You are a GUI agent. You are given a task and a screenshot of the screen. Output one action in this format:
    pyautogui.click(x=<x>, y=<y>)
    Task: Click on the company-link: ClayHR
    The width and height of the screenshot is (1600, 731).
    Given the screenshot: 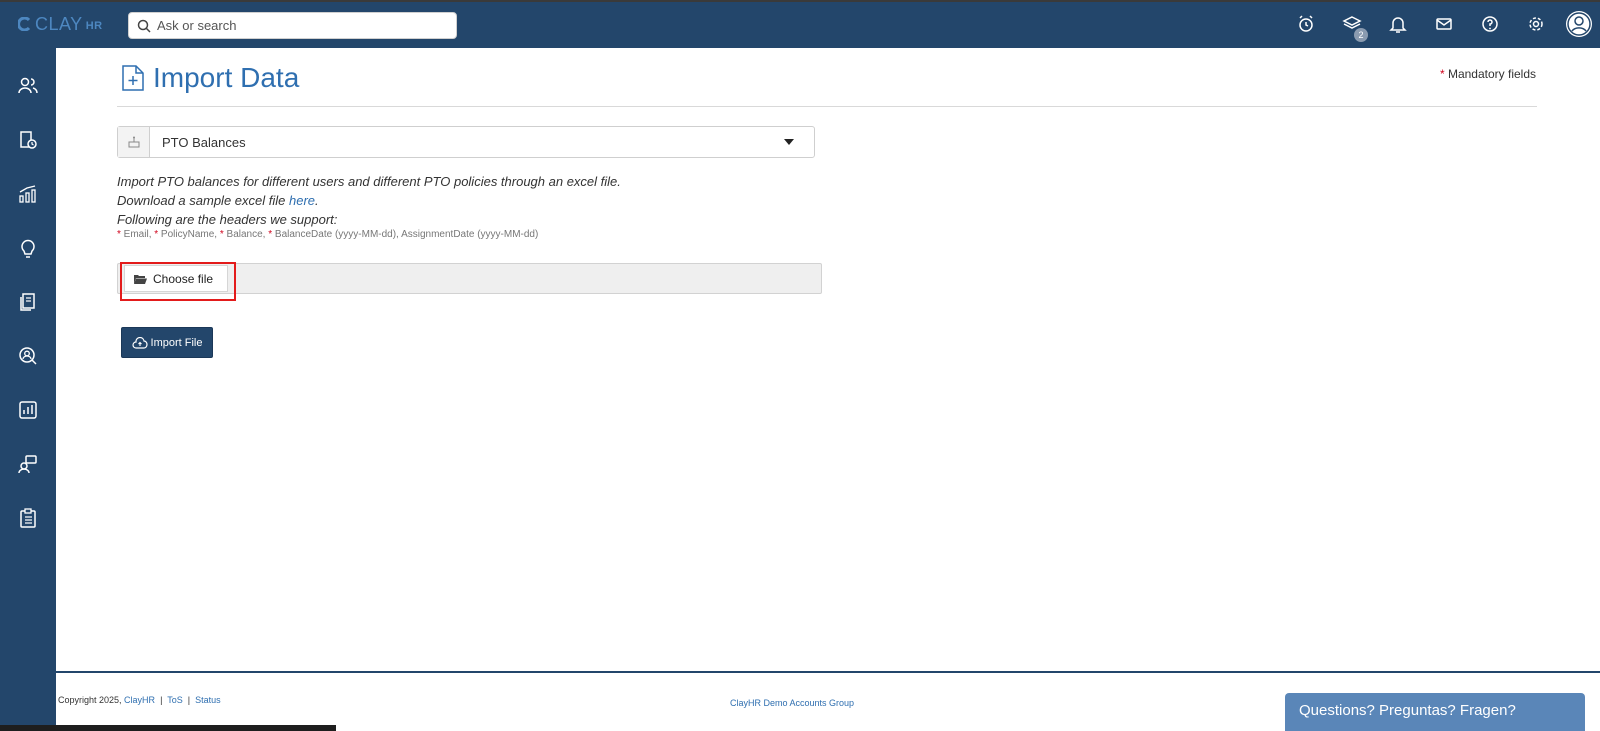 What is the action you would take?
    pyautogui.click(x=139, y=700)
    